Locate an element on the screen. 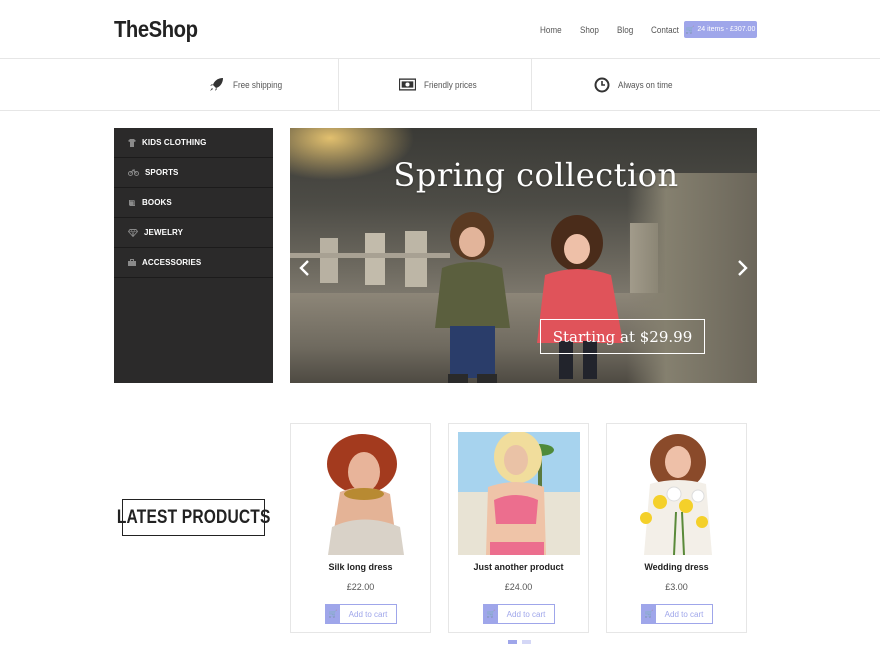 The width and height of the screenshot is (880, 660). sidebar-item-label: BOOKS is located at coordinates (157, 202).